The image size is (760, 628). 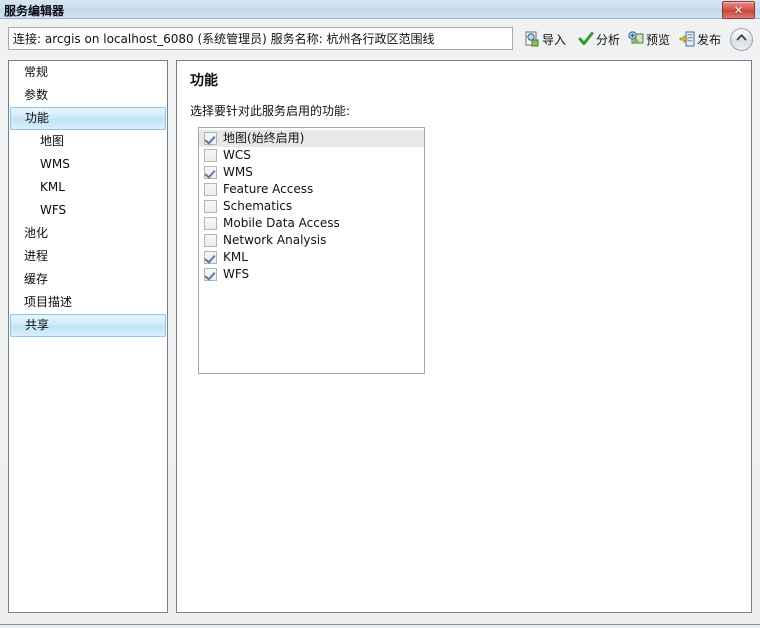 I want to click on capability-label: WMS, so click(x=238, y=172).